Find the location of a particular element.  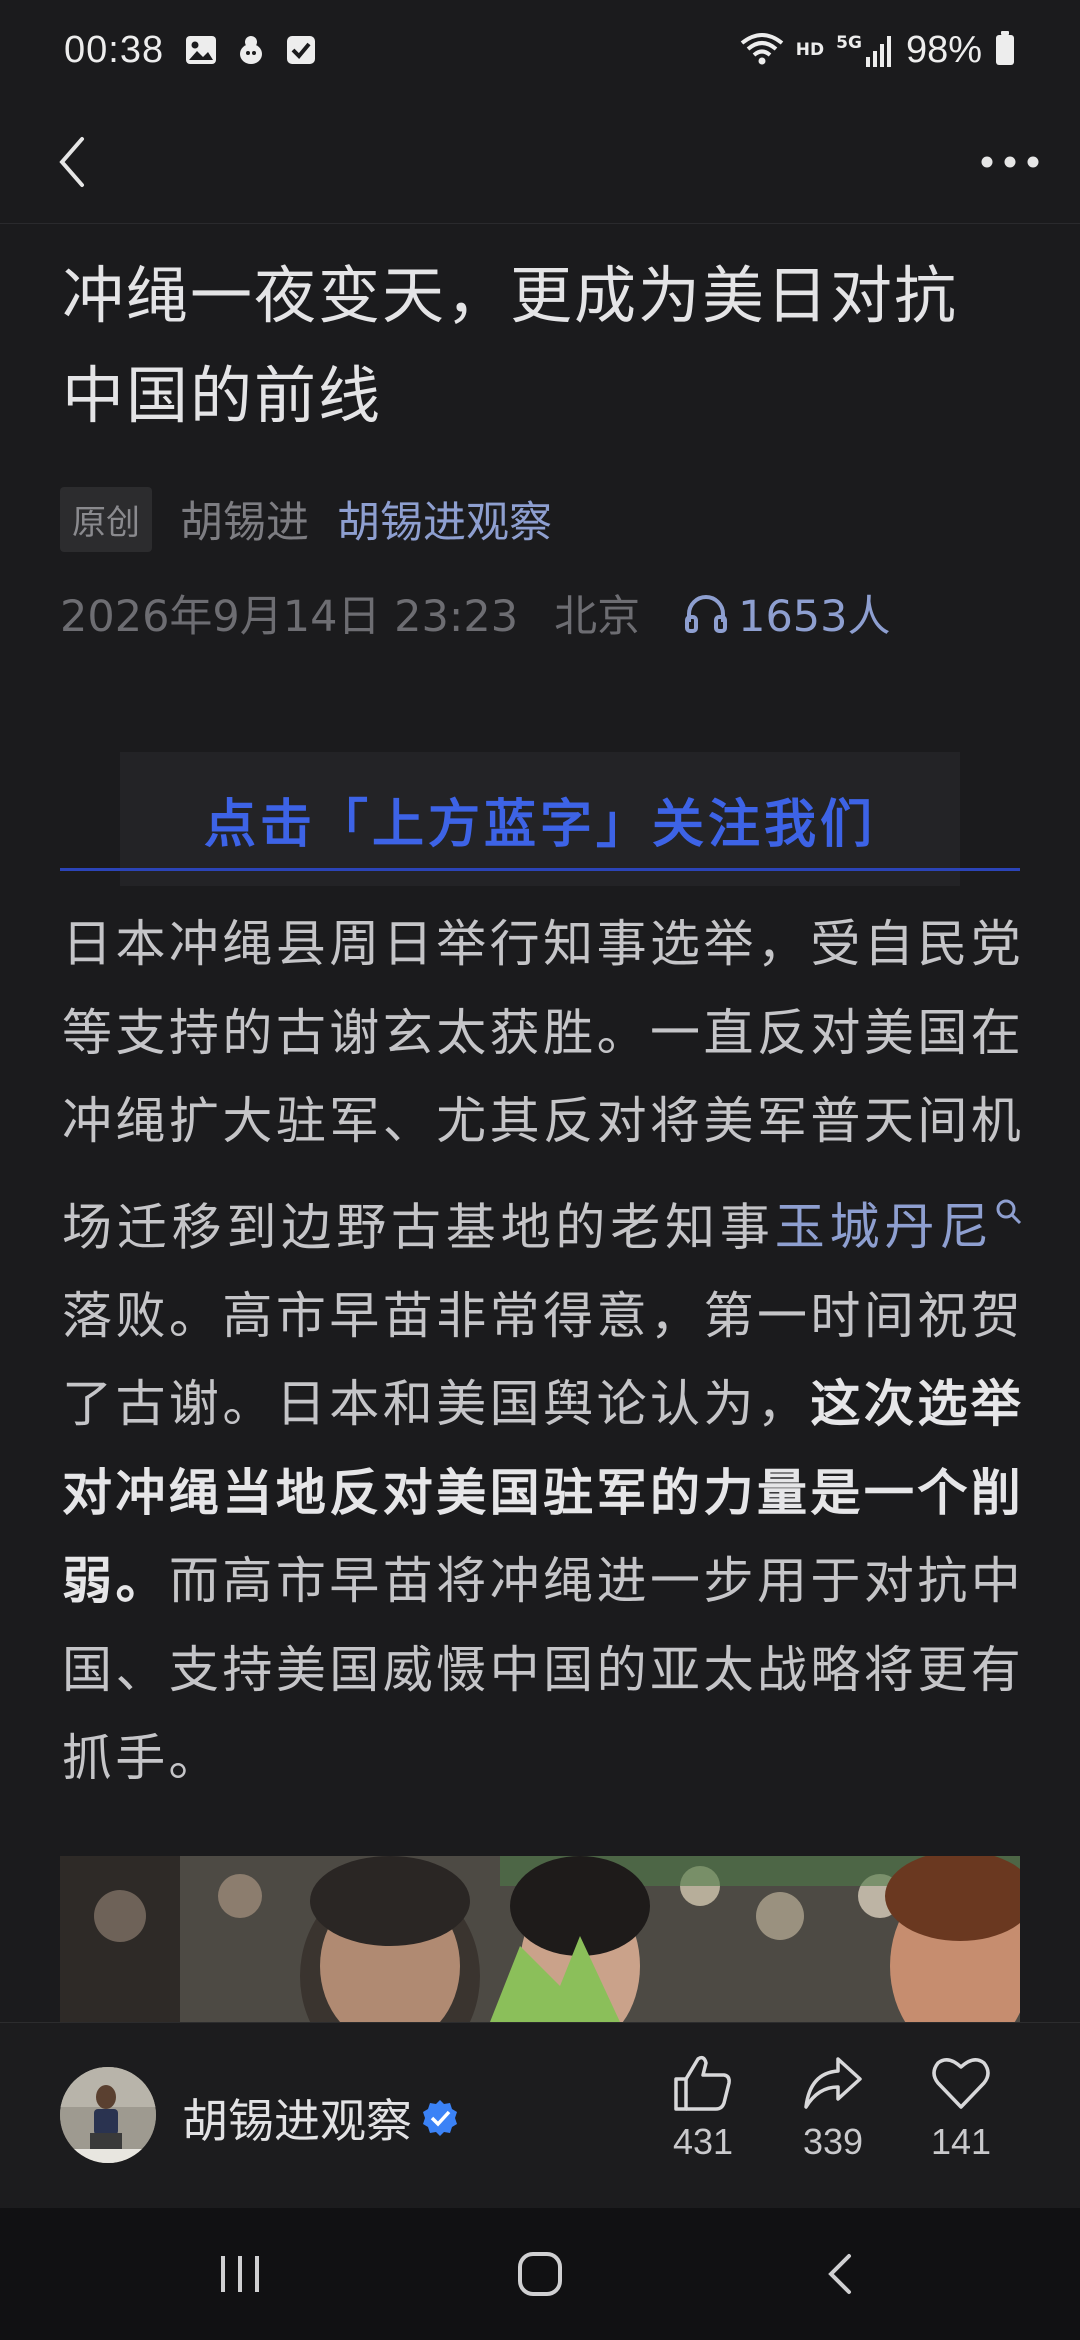

back-nav-icon is located at coordinates (839, 2274).